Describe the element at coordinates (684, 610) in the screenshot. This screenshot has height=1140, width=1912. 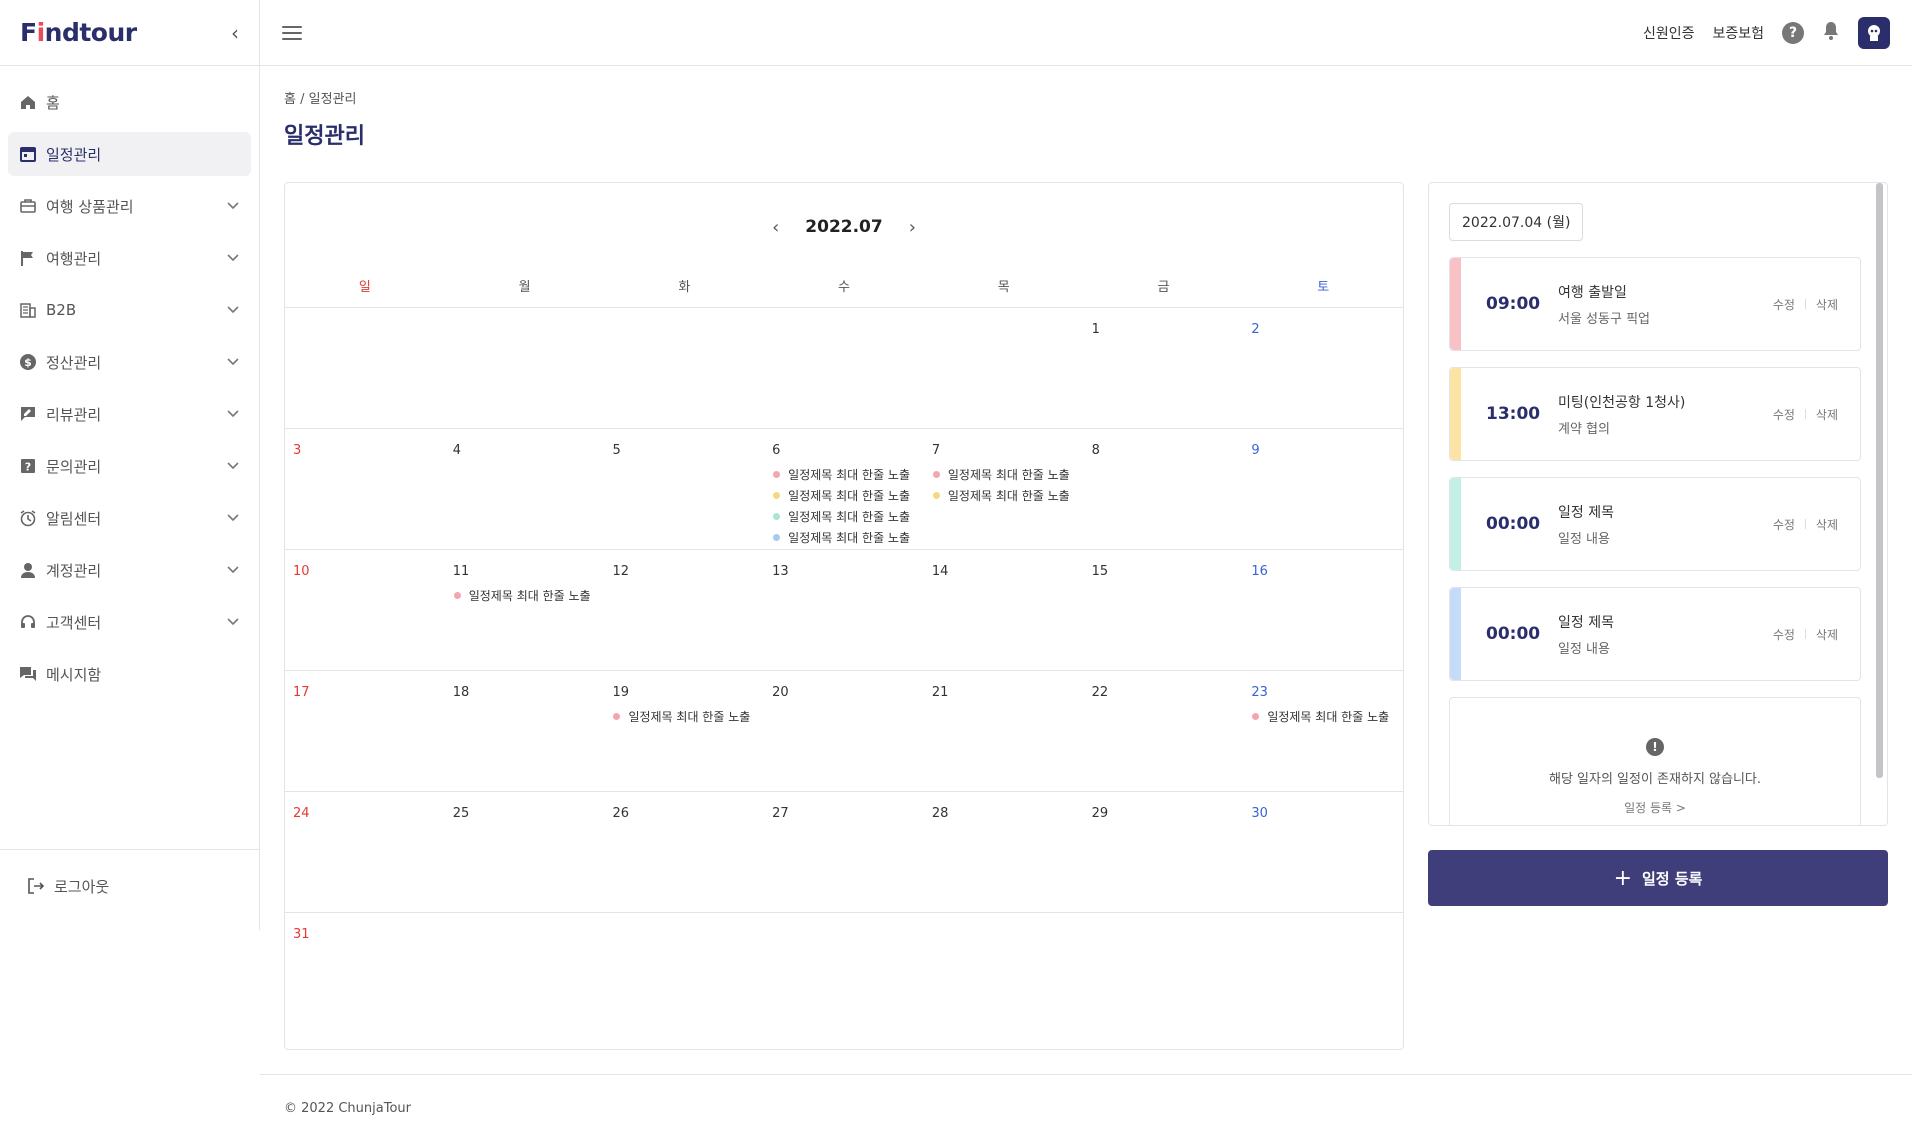
I see `calendar-day: 12` at that location.